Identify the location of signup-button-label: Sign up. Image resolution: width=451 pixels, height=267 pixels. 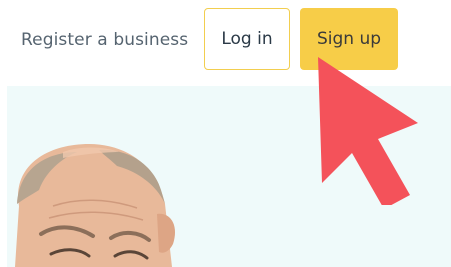
(349, 39).